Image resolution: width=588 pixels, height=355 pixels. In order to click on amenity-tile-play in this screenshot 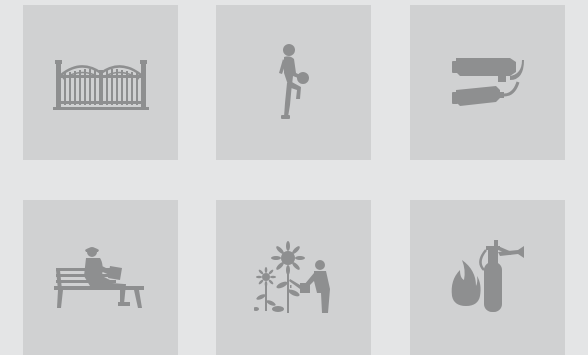, I will do `click(293, 82)`.